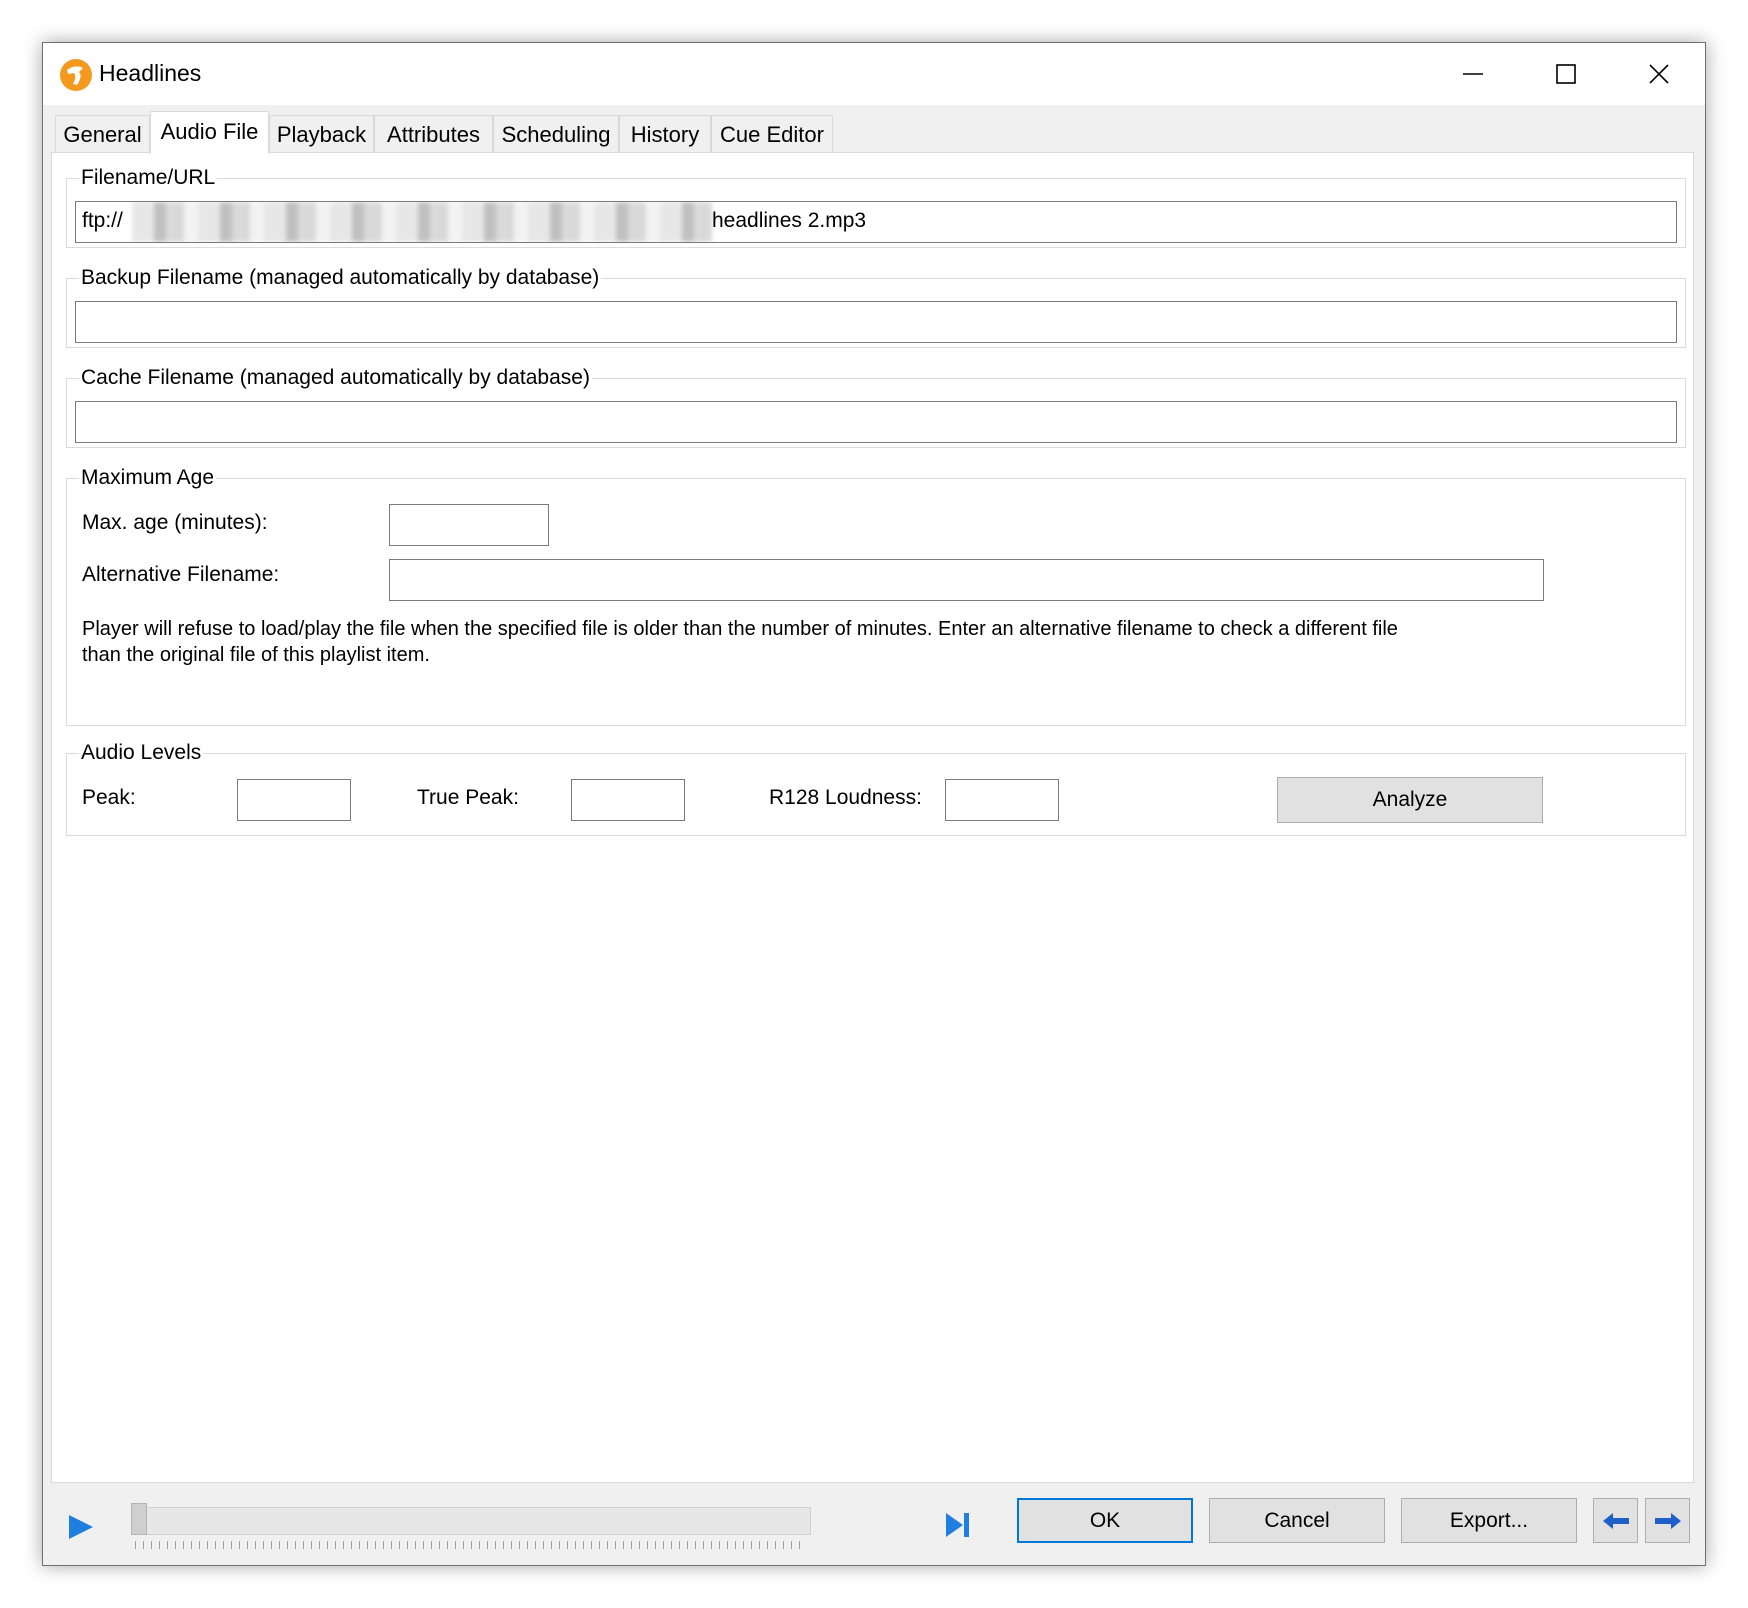 The width and height of the screenshot is (1748, 1608). Describe the element at coordinates (845, 797) in the screenshot. I see `r128-loudness-label: R128 Loudness:` at that location.